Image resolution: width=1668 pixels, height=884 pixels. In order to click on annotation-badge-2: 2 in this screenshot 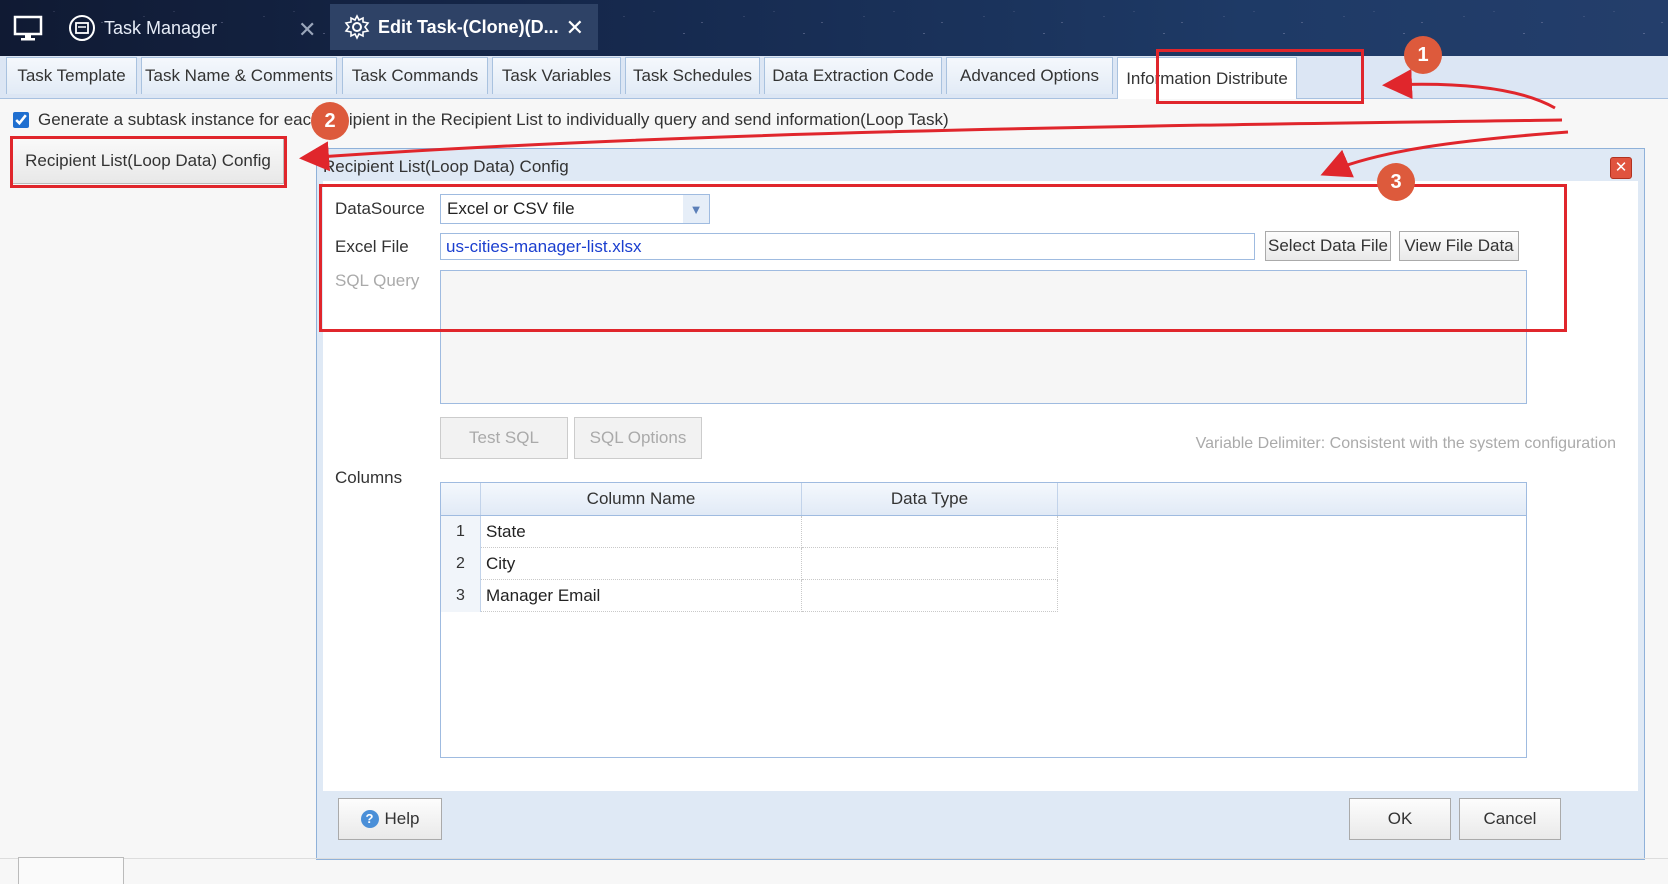, I will do `click(330, 121)`.